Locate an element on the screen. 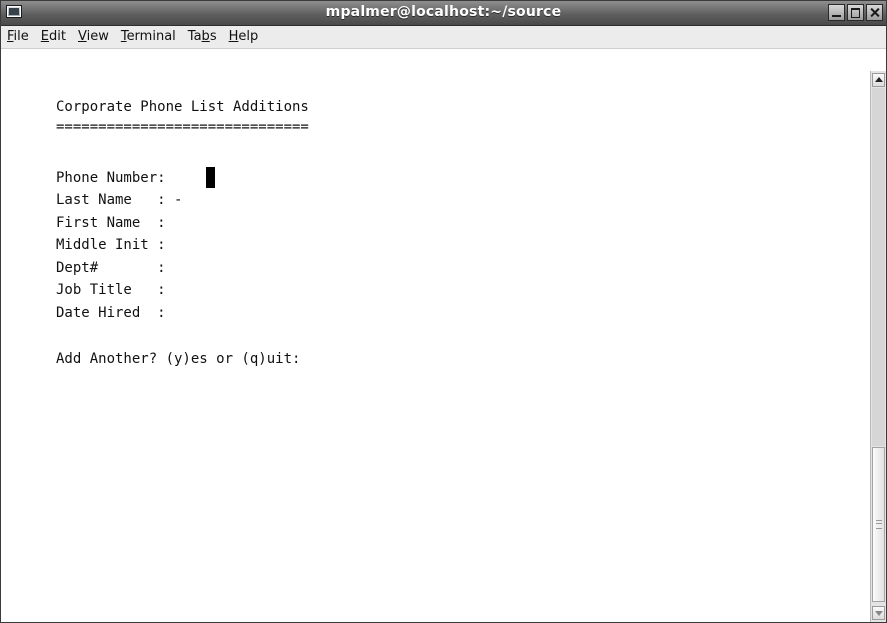 Image resolution: width=887 pixels, height=623 pixels. scrollbar-thumb is located at coordinates (878, 524).